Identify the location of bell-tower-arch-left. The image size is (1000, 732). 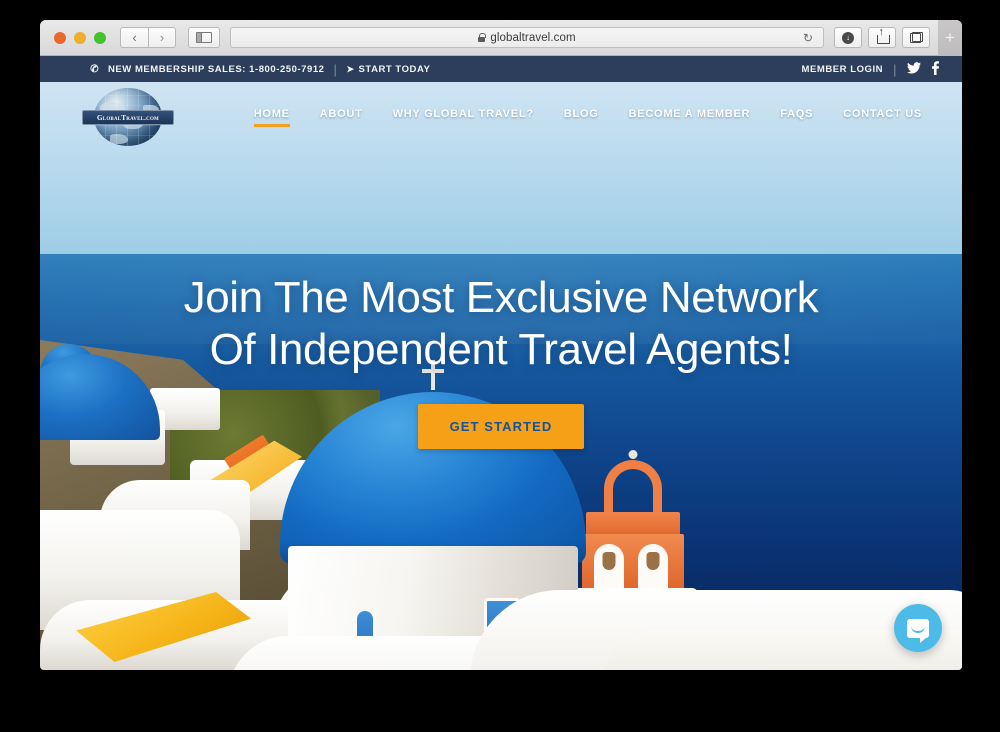
(609, 568).